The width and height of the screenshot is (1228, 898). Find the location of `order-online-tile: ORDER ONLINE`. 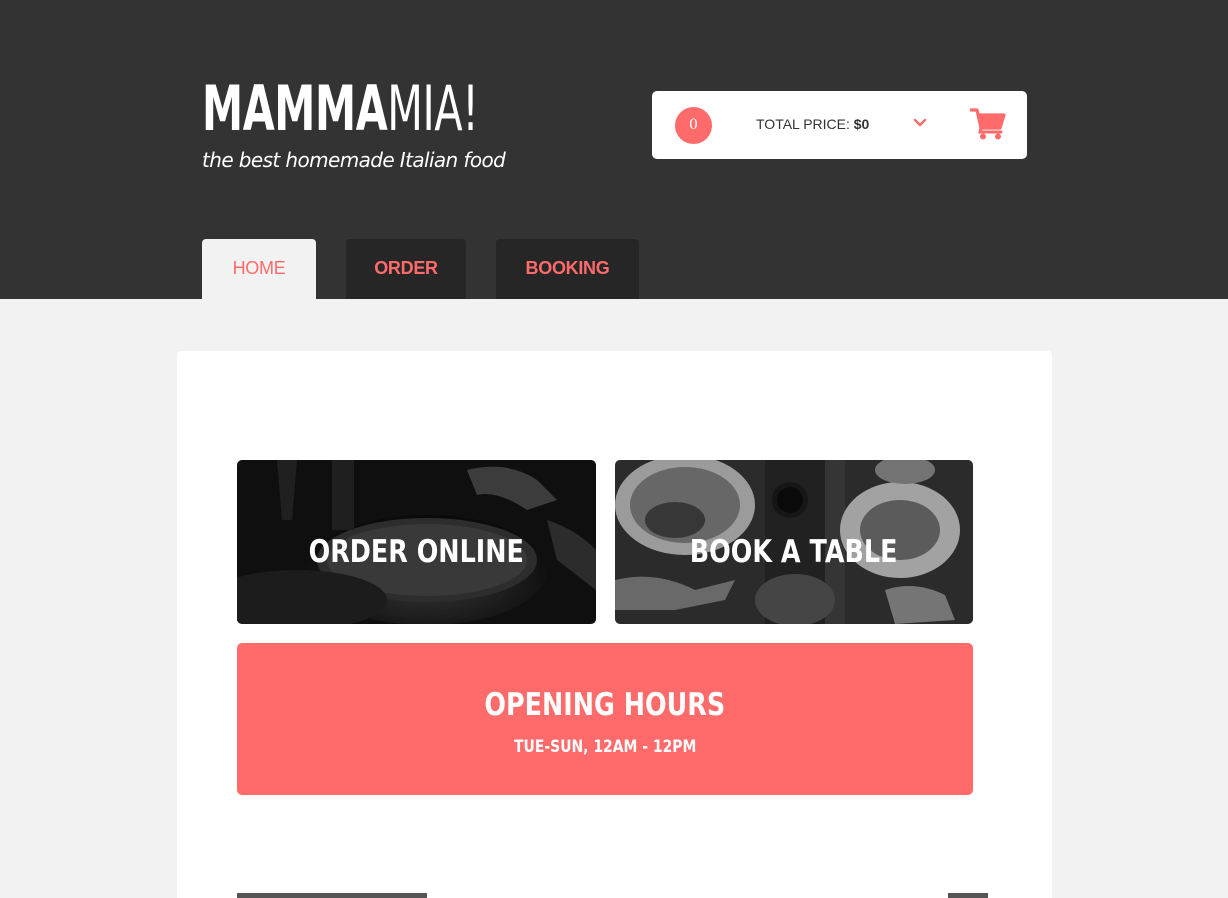

order-online-tile: ORDER ONLINE is located at coordinates (416, 542).